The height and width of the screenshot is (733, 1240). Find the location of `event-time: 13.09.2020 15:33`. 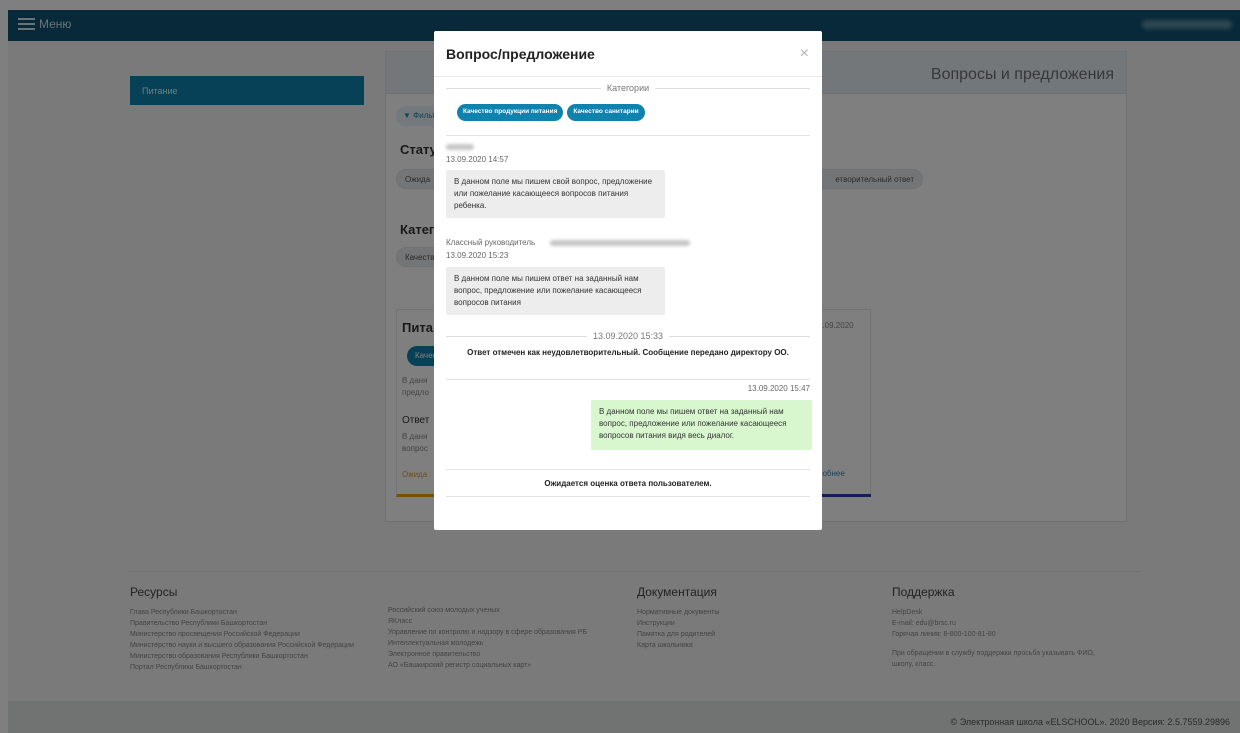

event-time: 13.09.2020 15:33 is located at coordinates (628, 336).